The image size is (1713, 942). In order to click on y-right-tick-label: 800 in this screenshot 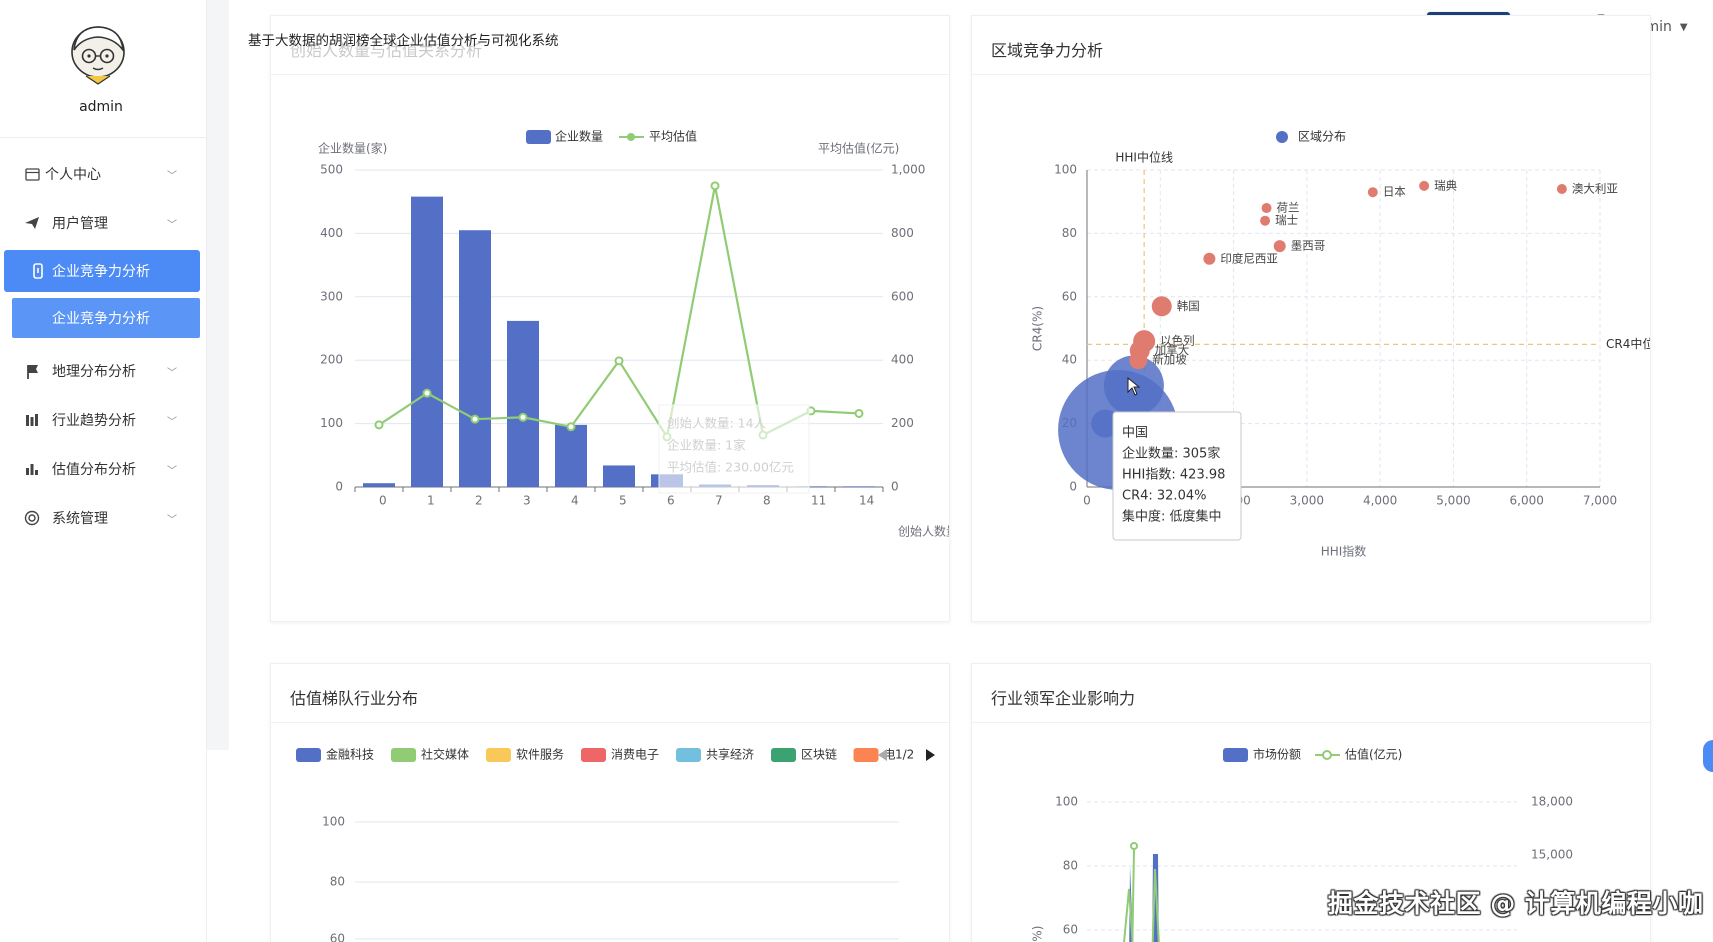, I will do `click(902, 233)`.